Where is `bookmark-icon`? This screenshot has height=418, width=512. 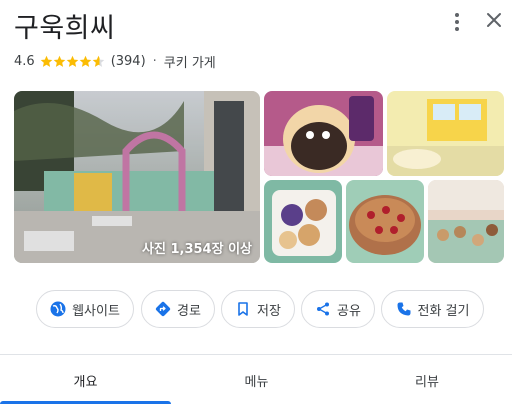 bookmark-icon is located at coordinates (243, 309).